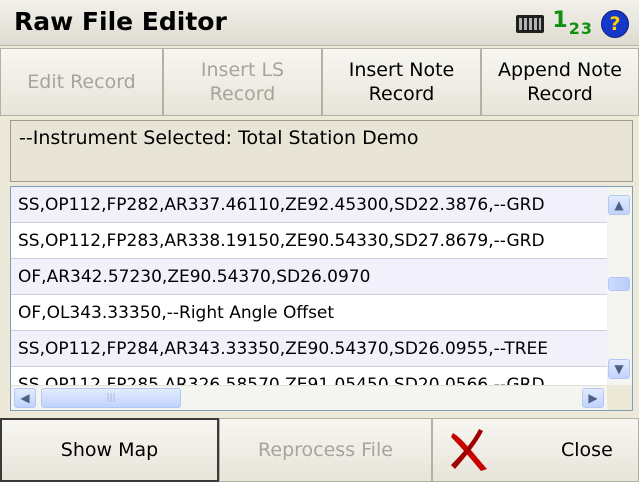  What do you see at coordinates (619, 205) in the screenshot?
I see `scroll-up-arrow-icon: ▲` at bounding box center [619, 205].